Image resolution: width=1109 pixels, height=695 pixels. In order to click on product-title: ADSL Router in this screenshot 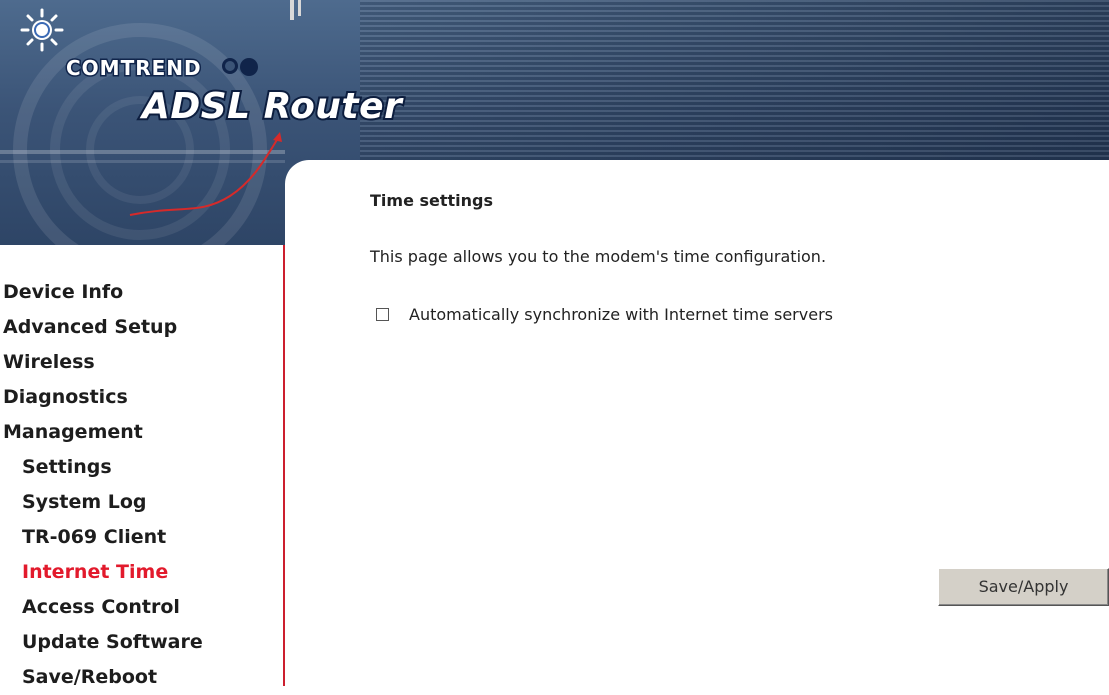, I will do `click(272, 106)`.